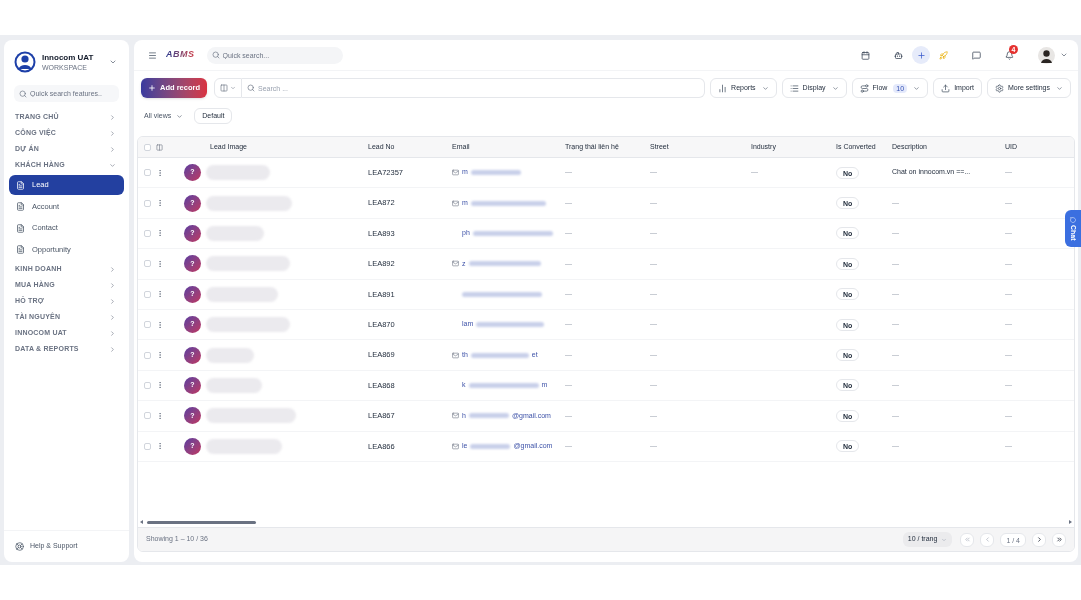  I want to click on last-page-button, so click(1059, 539).